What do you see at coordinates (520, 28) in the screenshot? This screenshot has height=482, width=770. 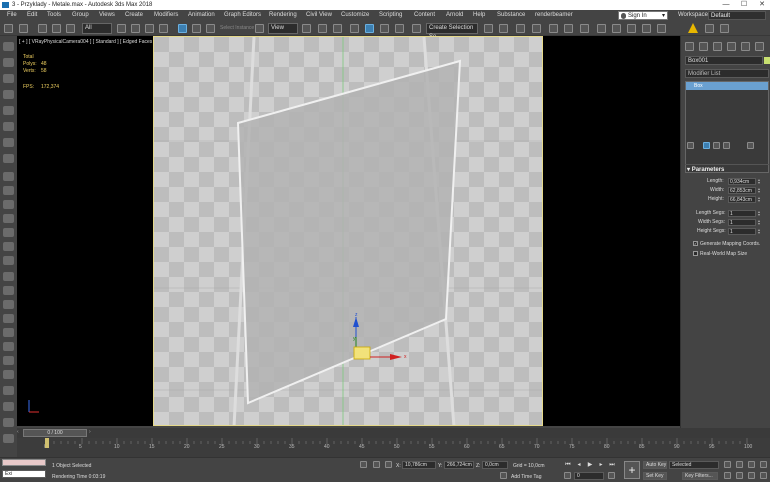 I see `layer-explorer-icon` at bounding box center [520, 28].